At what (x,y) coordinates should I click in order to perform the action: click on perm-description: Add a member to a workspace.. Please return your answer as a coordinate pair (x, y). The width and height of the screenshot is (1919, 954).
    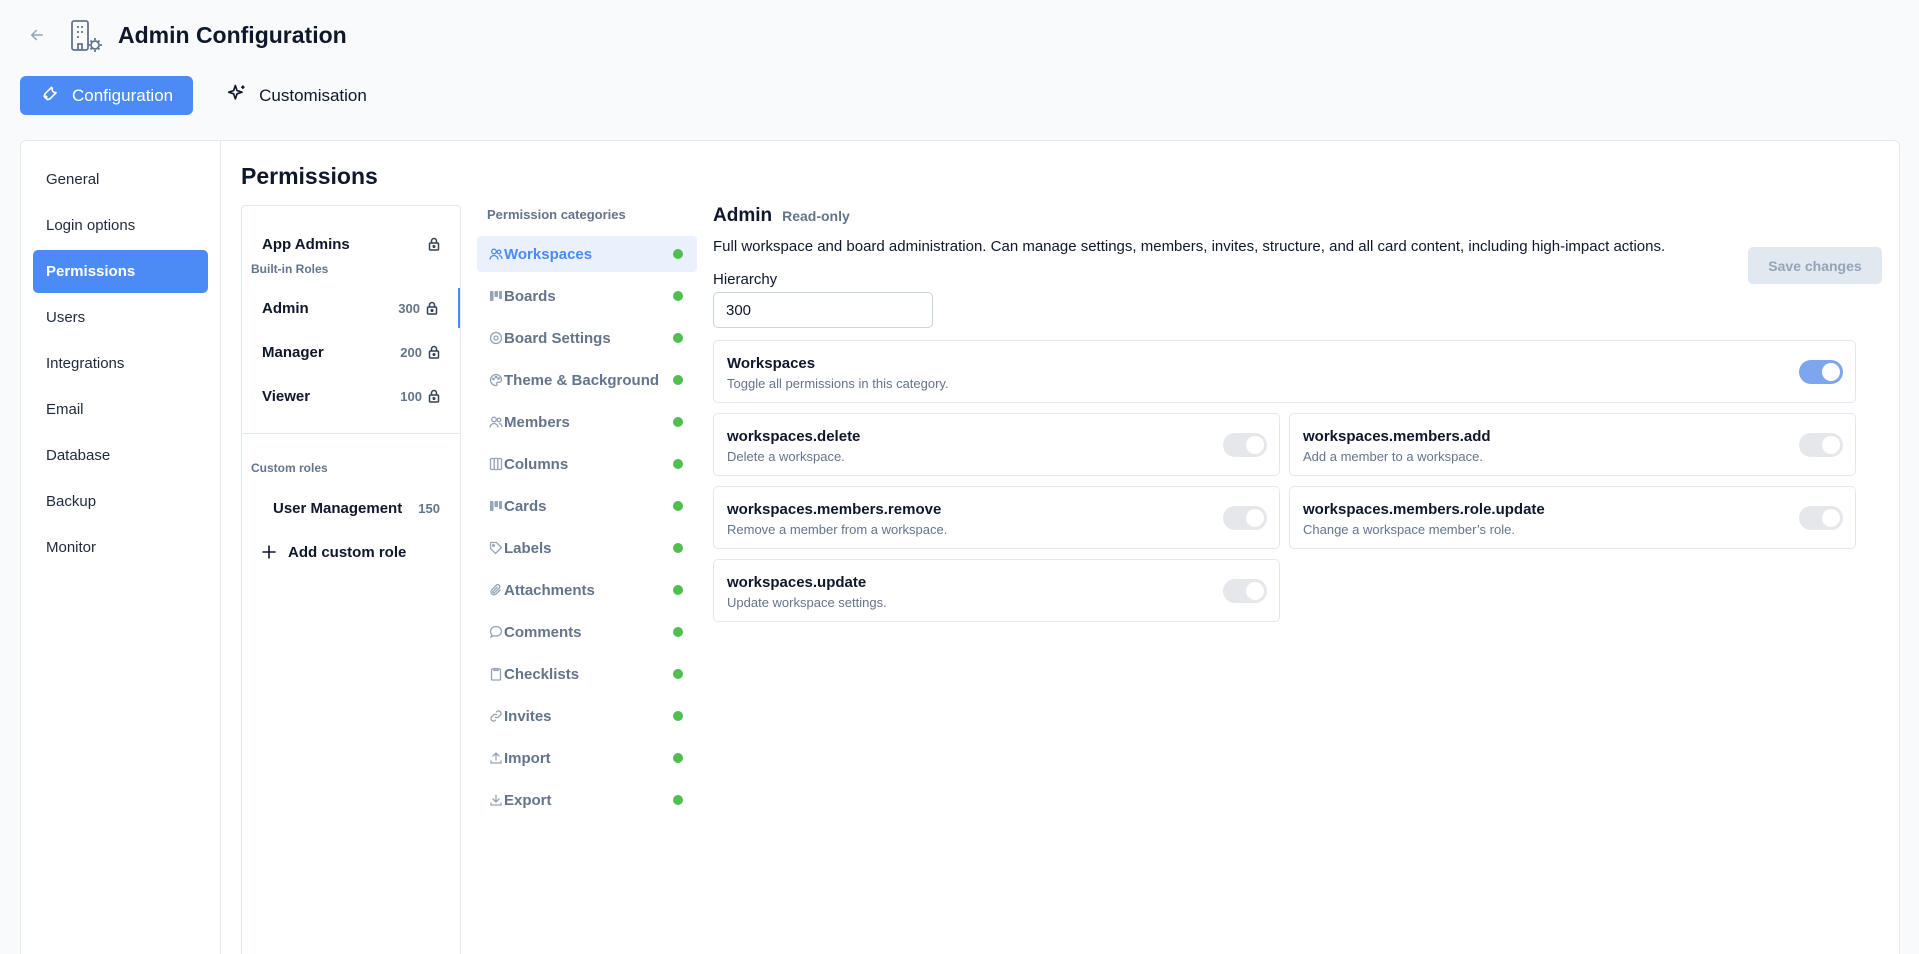
    Looking at the image, I should click on (1393, 456).